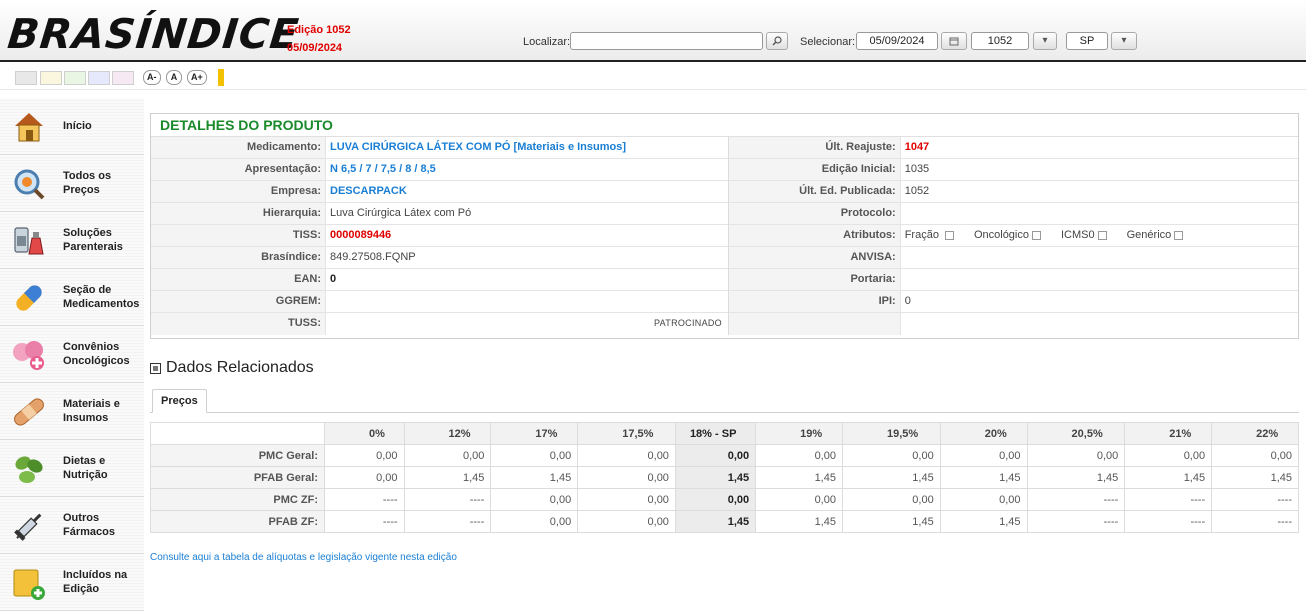 Image resolution: width=1306 pixels, height=611 pixels. Describe the element at coordinates (75, 78) in the screenshot. I see `theme-swatch-green` at that location.